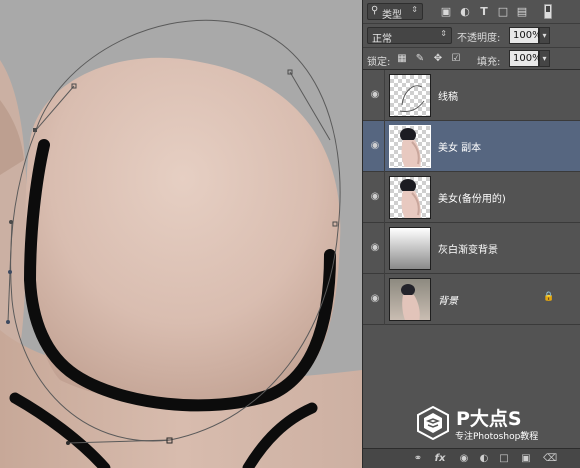 This screenshot has height=468, width=580. Describe the element at coordinates (418, 459) in the screenshot. I see `link-layers-icon: ⚭` at that location.